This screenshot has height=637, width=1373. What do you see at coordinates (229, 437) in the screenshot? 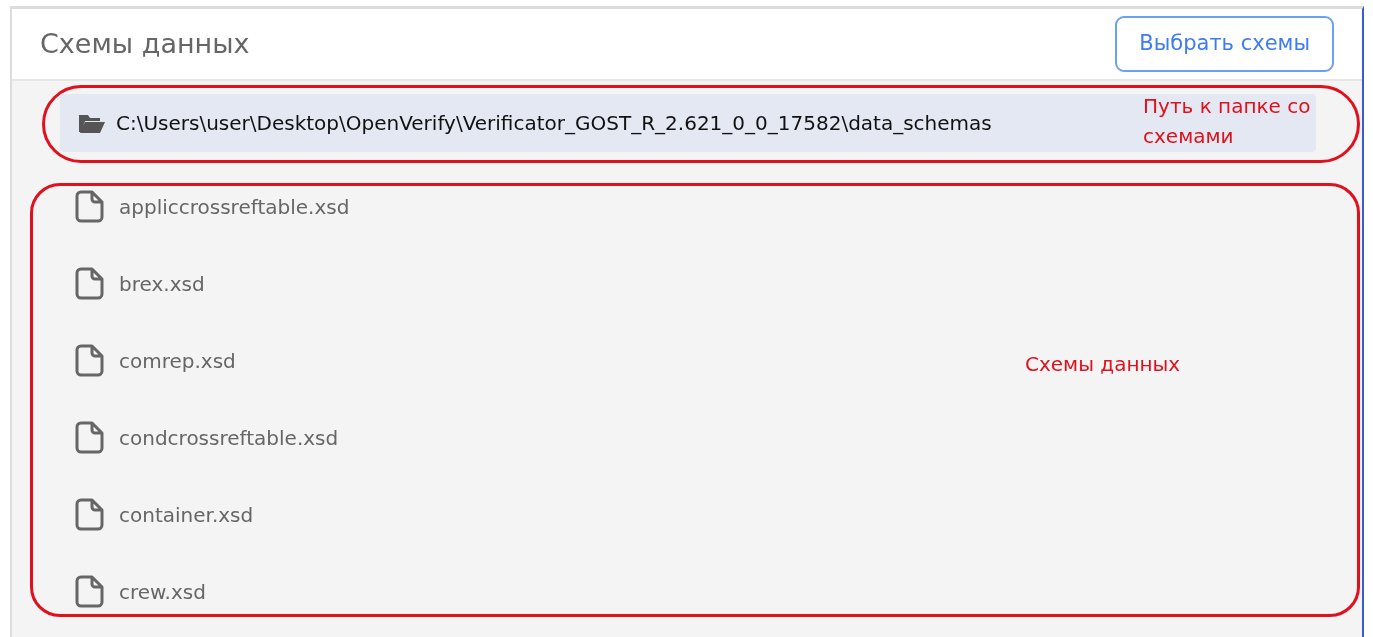
I see `file-name: condcrossreftable.xsd` at bounding box center [229, 437].